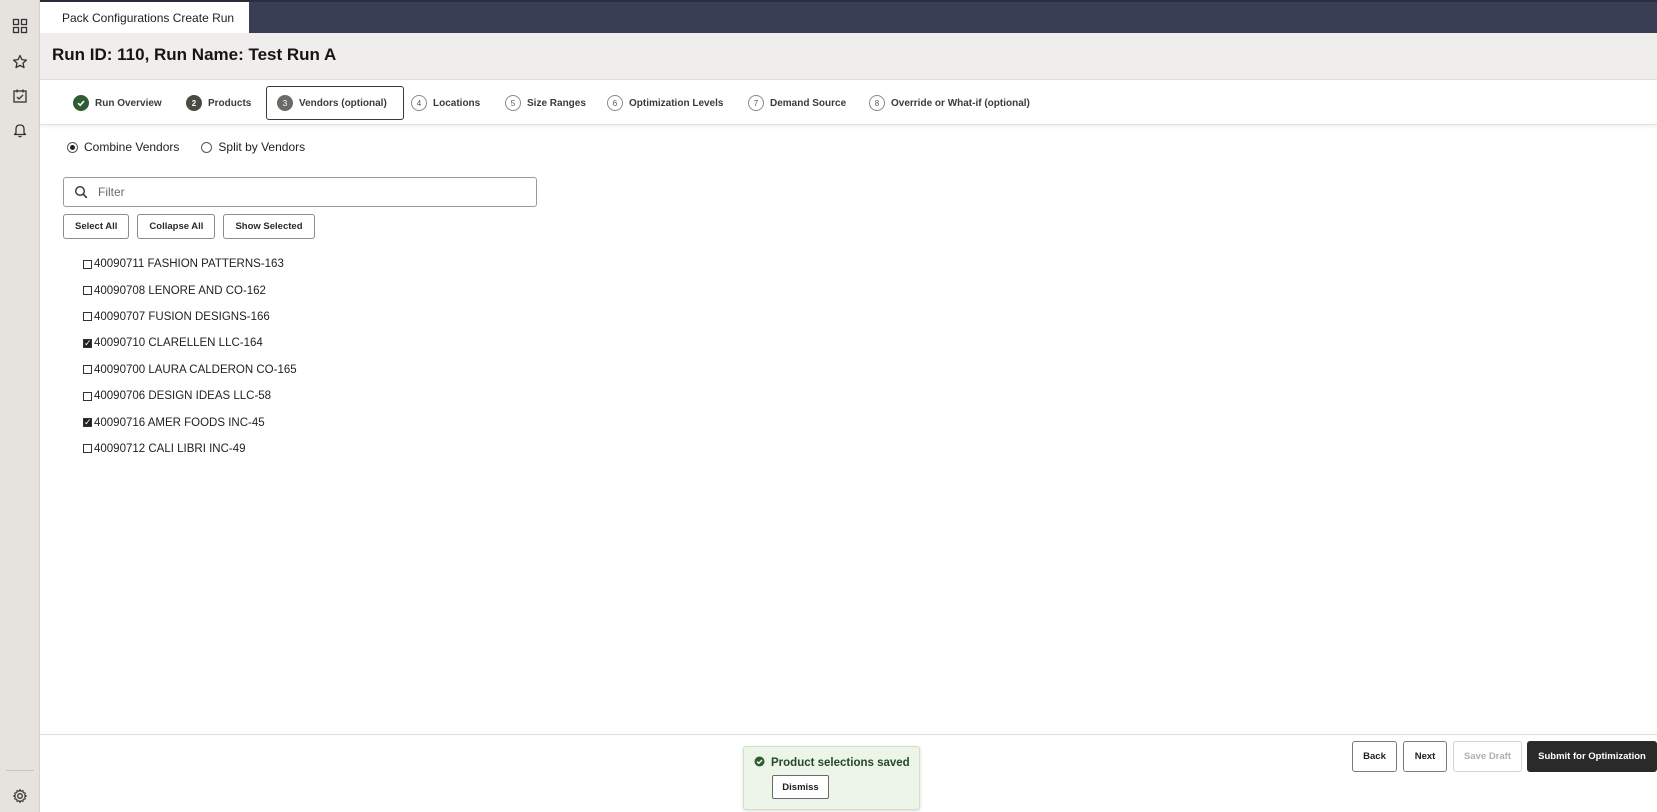  Describe the element at coordinates (343, 103) in the screenshot. I see `step-label: Vendors (optional)` at that location.